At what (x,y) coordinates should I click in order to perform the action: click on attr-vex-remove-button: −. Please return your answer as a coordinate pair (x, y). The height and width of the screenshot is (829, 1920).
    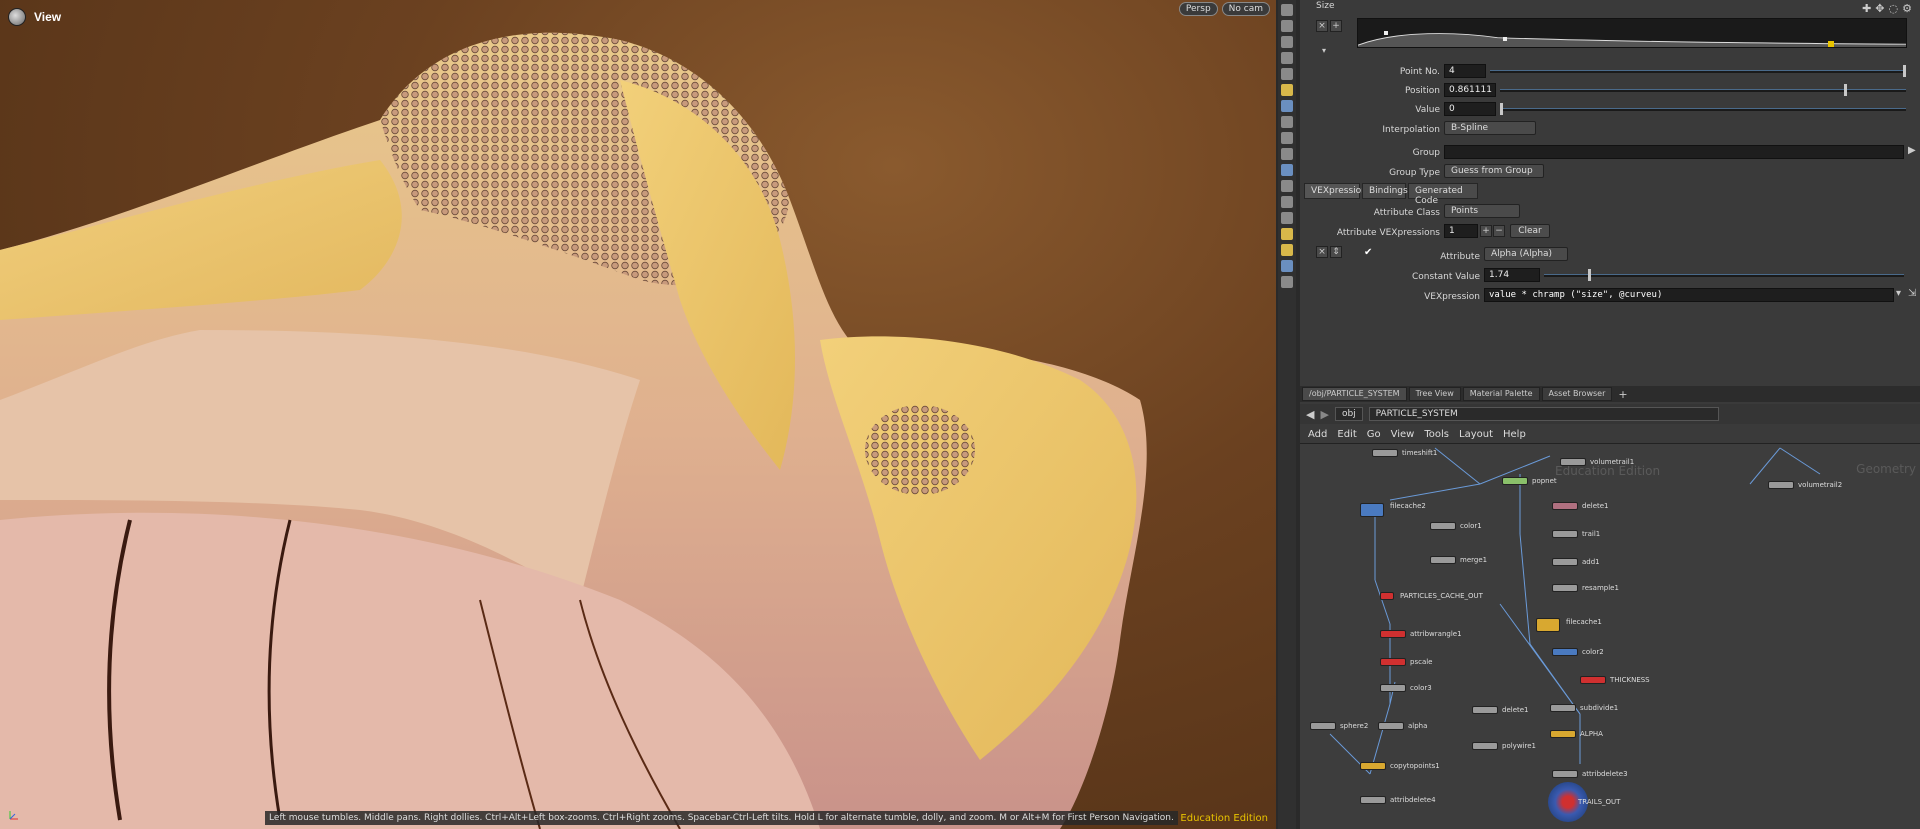
    Looking at the image, I should click on (1499, 231).